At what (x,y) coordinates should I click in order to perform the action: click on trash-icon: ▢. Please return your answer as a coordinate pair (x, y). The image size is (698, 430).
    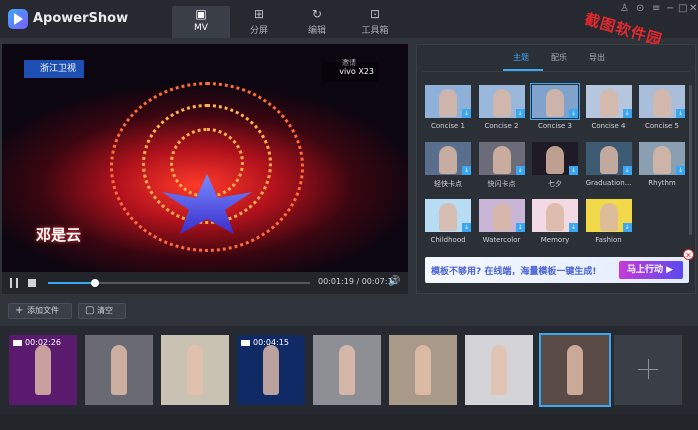
    Looking at the image, I should click on (90, 310).